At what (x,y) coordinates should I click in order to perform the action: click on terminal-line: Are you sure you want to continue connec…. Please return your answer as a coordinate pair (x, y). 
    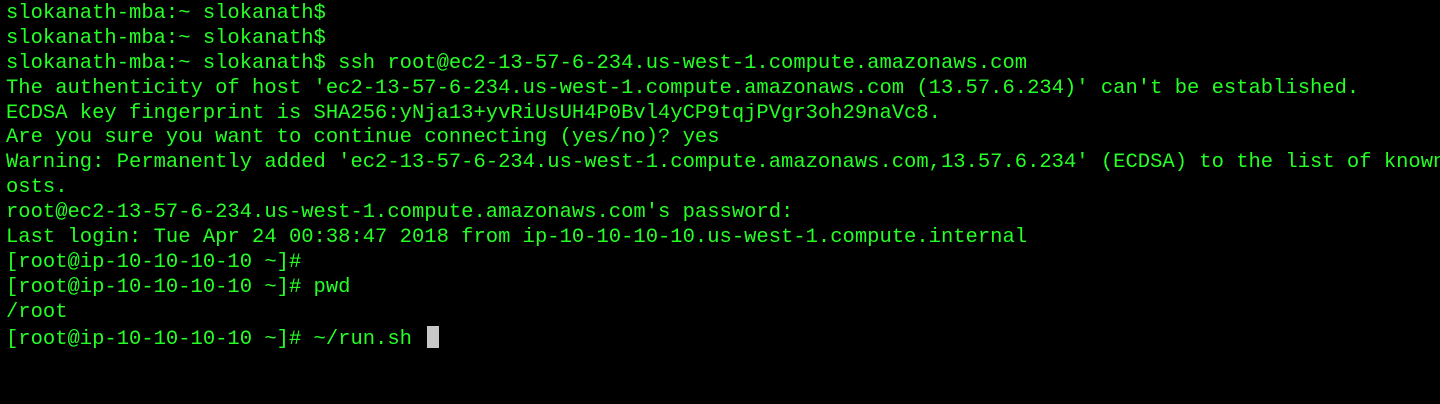
    Looking at the image, I should click on (363, 138).